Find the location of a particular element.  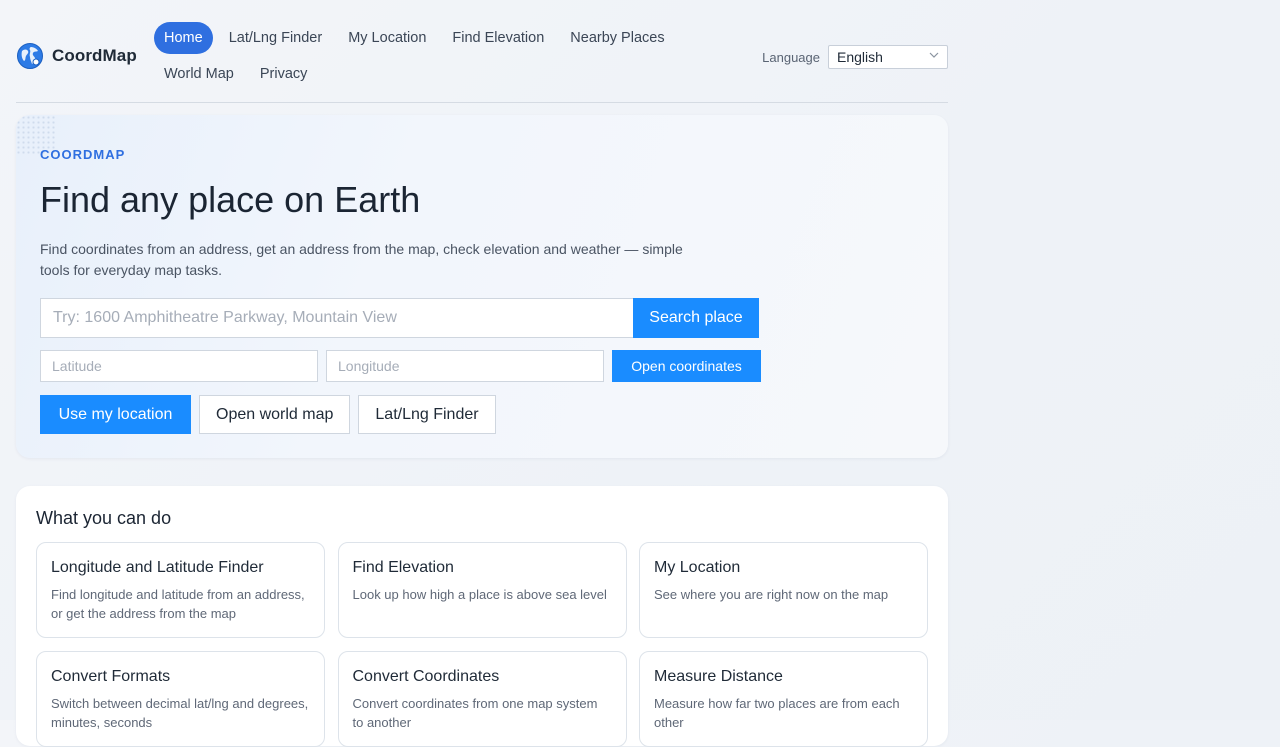

search-input is located at coordinates (336, 318).